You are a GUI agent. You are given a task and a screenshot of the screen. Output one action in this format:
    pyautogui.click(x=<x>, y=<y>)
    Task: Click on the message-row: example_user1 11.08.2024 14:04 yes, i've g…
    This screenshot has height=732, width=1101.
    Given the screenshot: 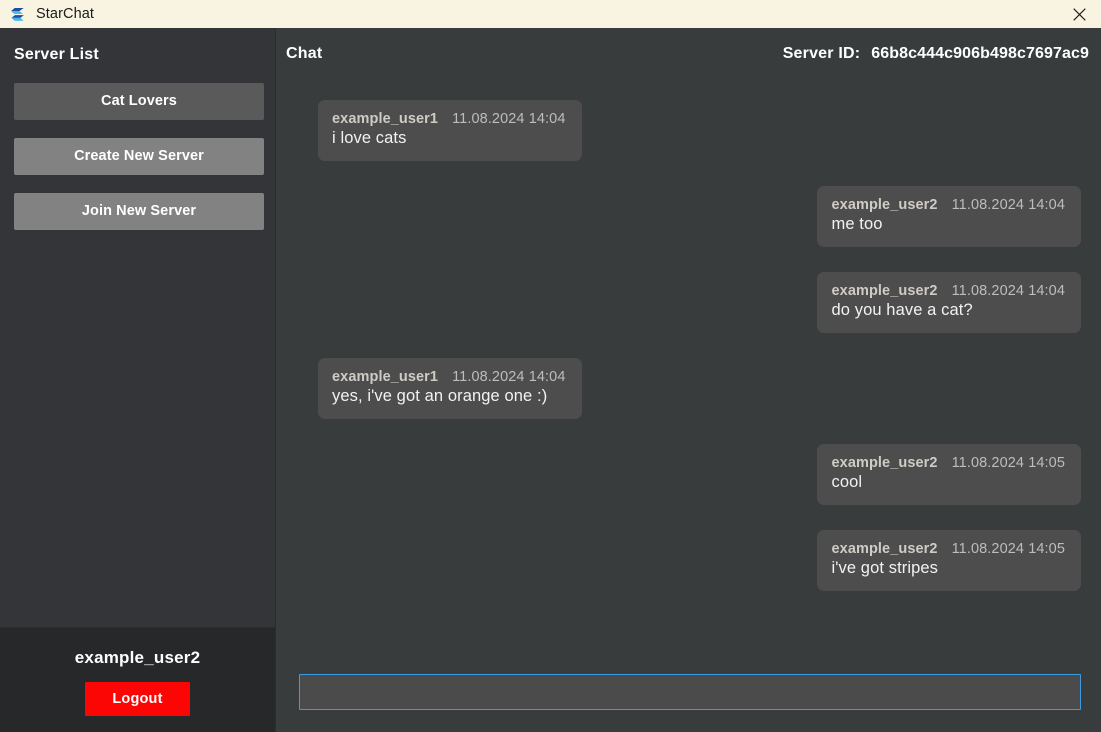 What is the action you would take?
    pyautogui.click(x=450, y=388)
    